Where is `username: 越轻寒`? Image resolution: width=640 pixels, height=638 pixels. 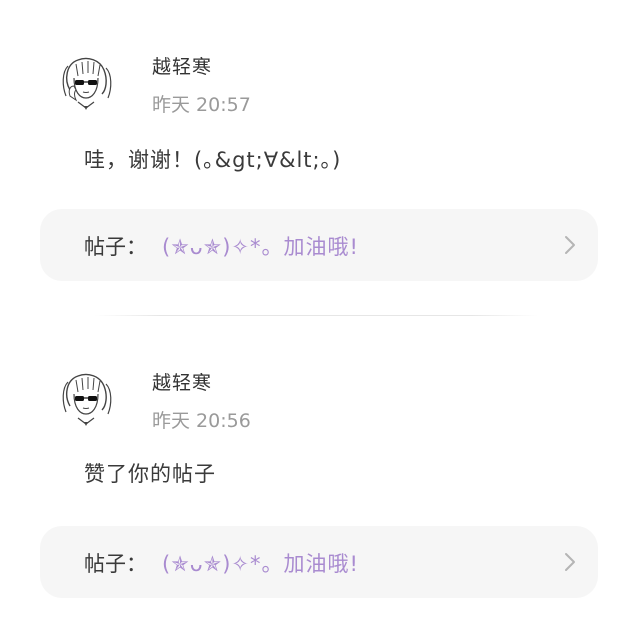 username: 越轻寒 is located at coordinates (182, 381).